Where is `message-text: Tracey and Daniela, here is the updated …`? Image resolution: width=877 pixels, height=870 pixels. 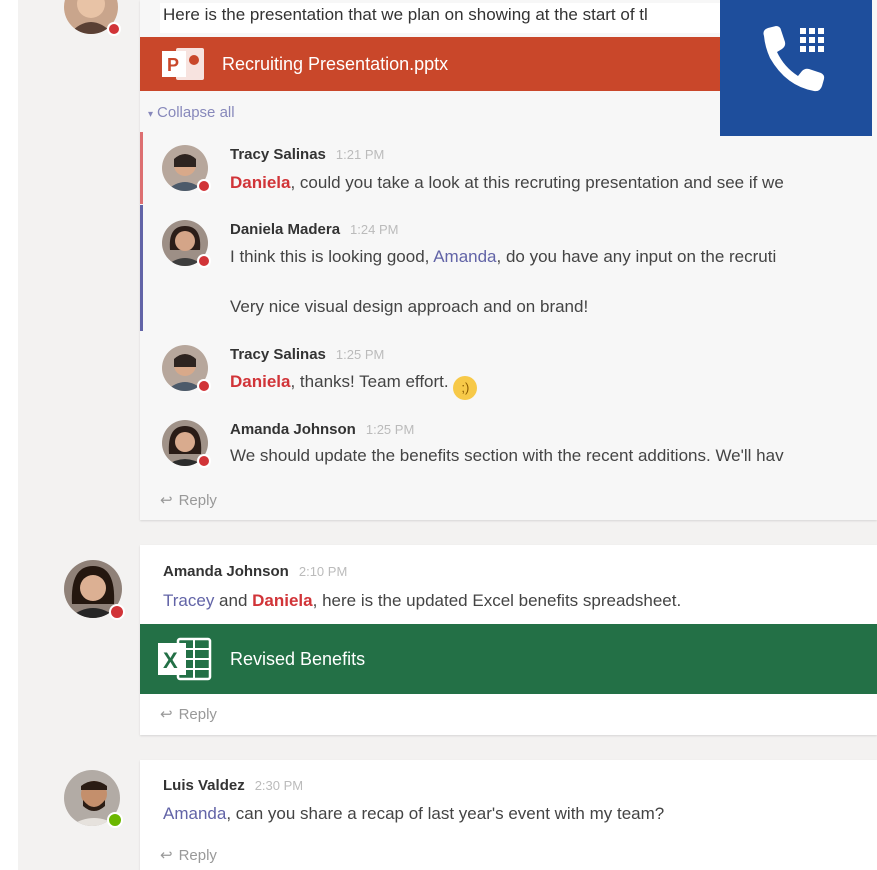
message-text: Tracey and Daniela, here is the updated … is located at coordinates (422, 601).